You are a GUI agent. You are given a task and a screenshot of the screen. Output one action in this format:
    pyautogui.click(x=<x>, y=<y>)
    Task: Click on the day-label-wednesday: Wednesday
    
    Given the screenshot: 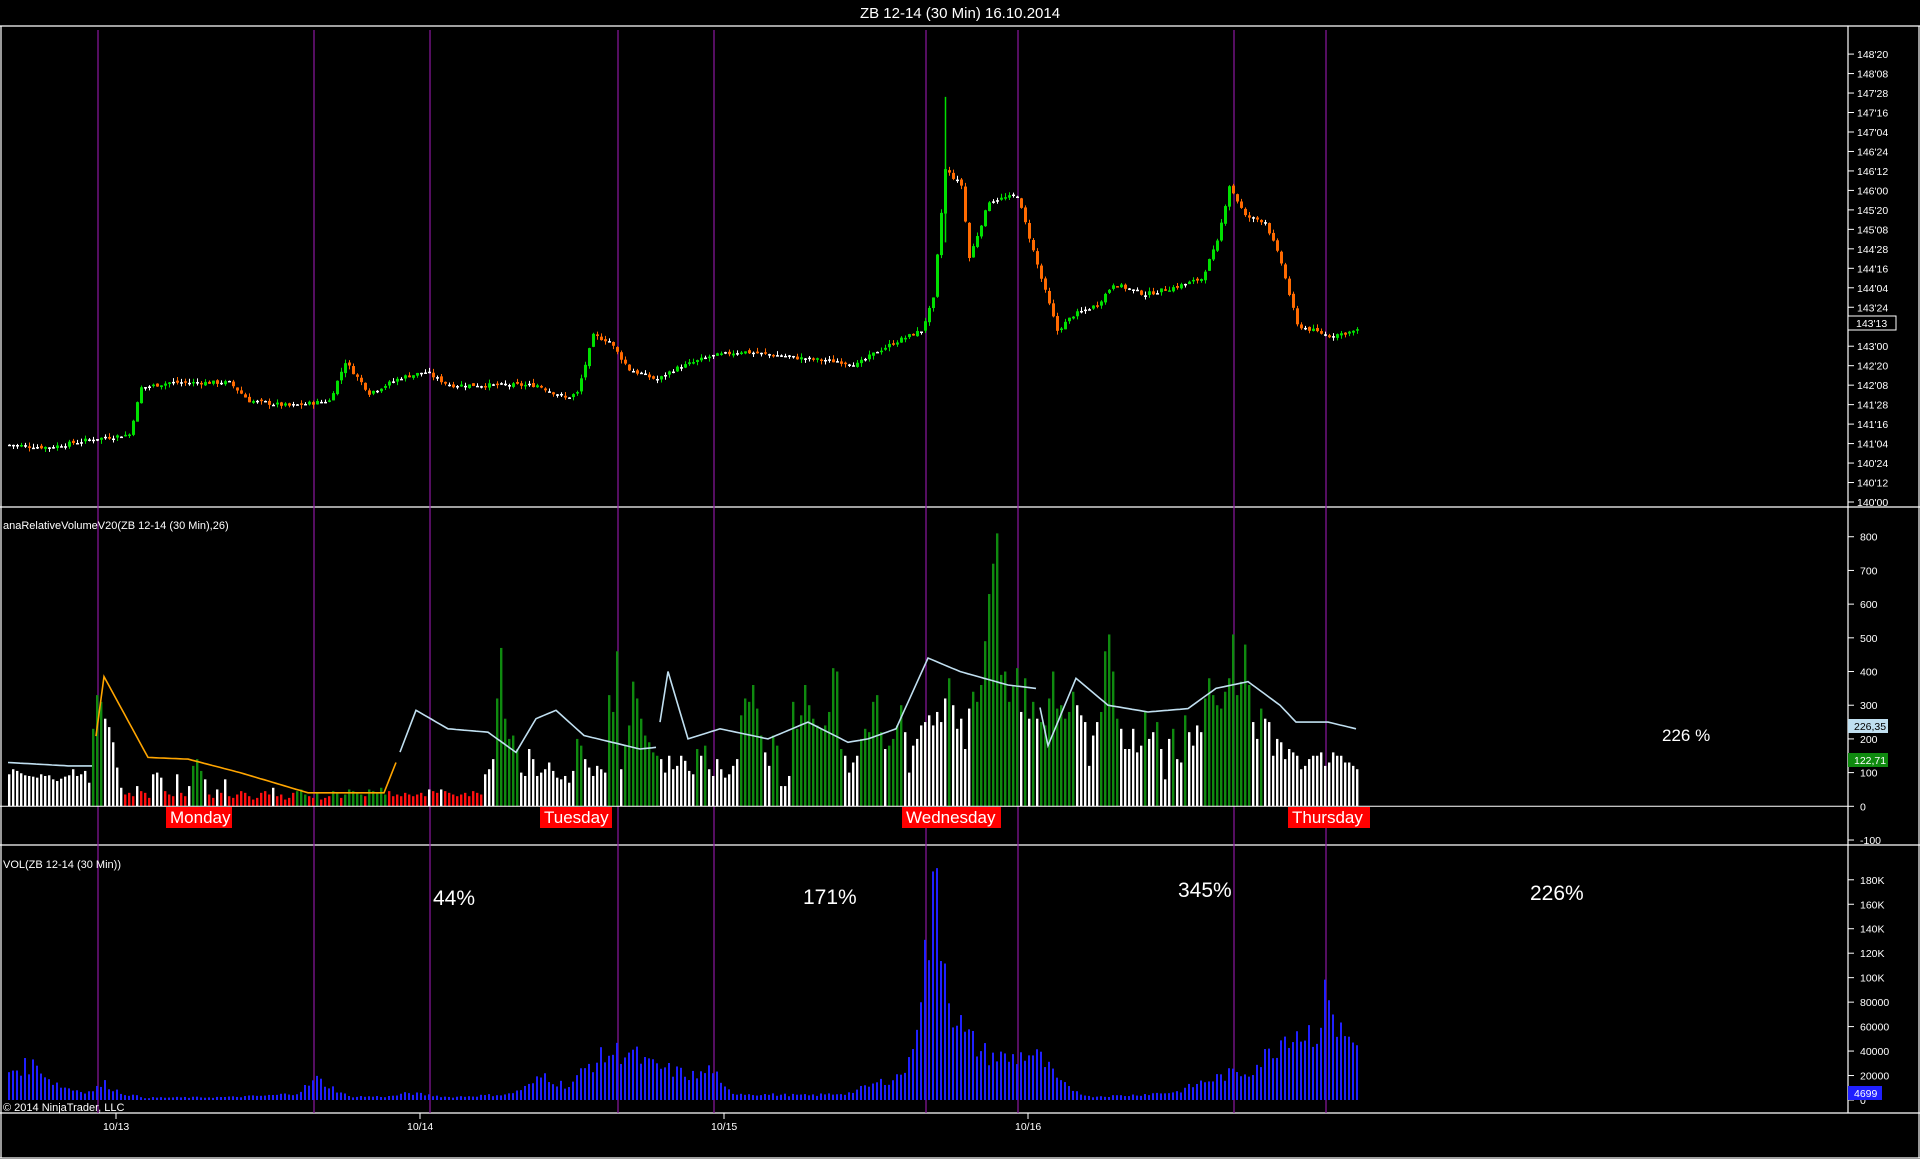 What is the action you would take?
    pyautogui.click(x=951, y=817)
    